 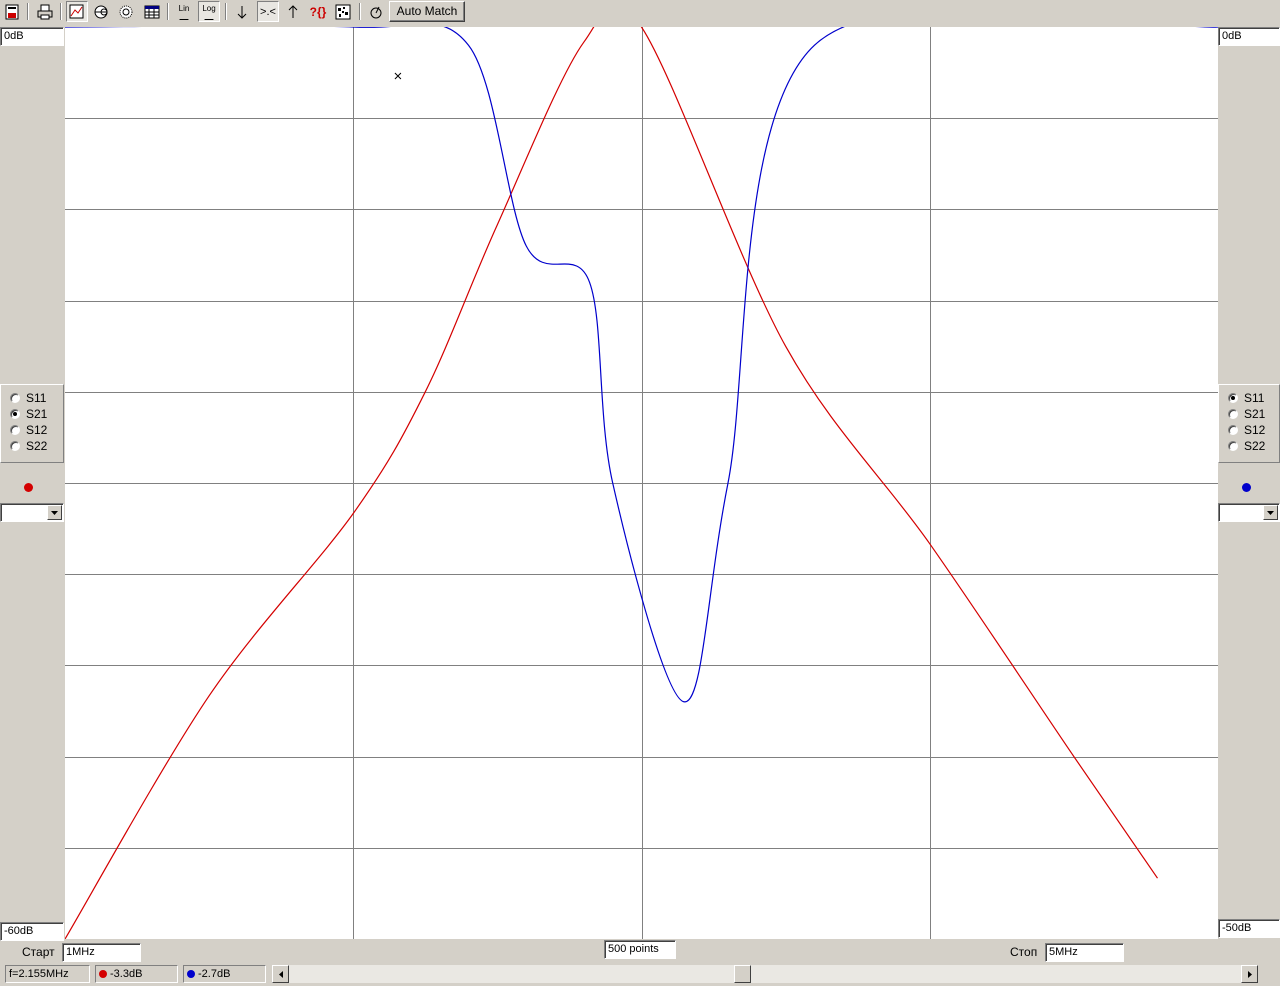 I want to click on right-trace-select, so click(x=1249, y=512).